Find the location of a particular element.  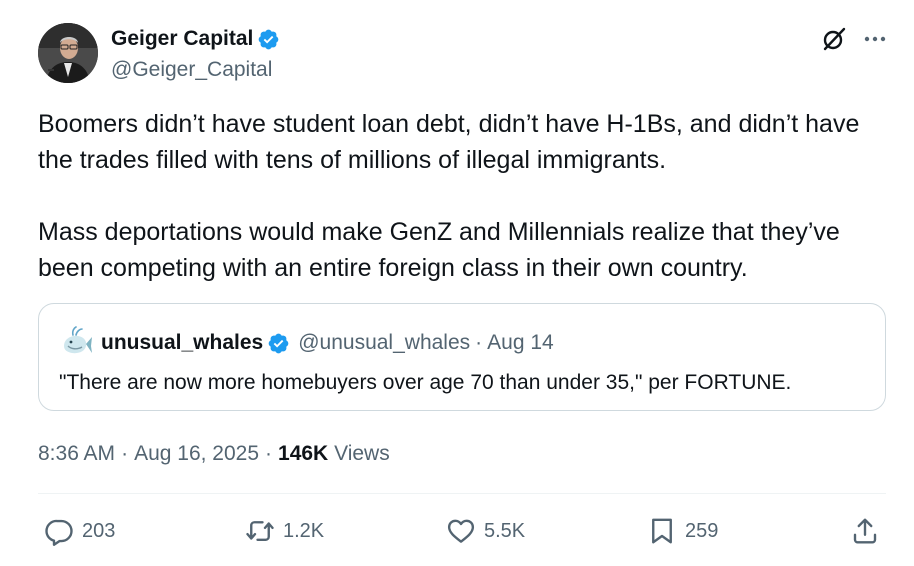

share-button is located at coordinates (865, 531).